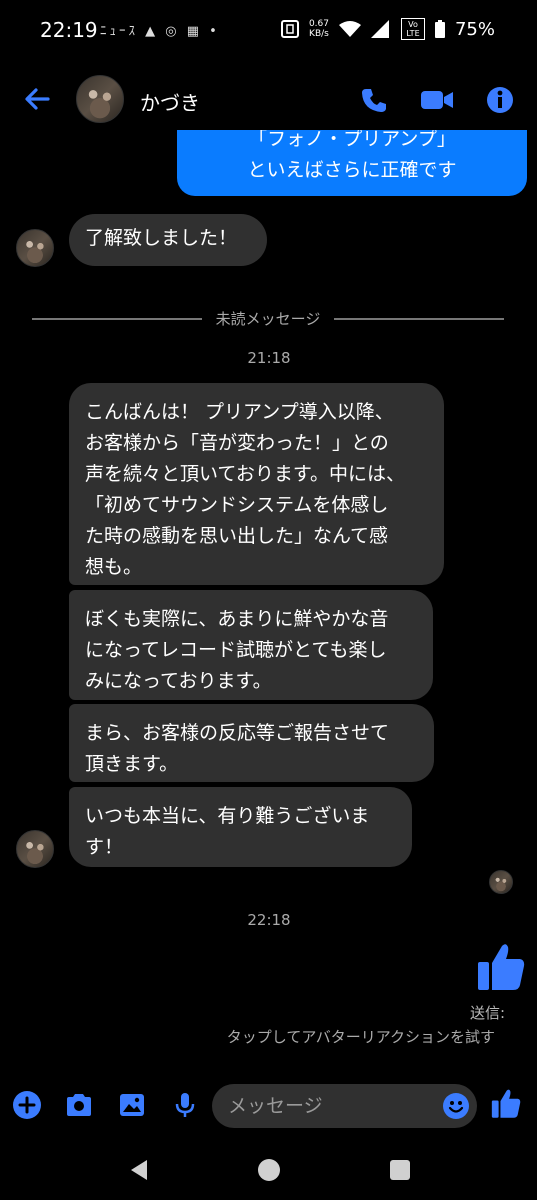  What do you see at coordinates (160, 31) in the screenshot?
I see `notification-icons: ﾆｭｰｽ ▲ ◎ ▦ •` at bounding box center [160, 31].